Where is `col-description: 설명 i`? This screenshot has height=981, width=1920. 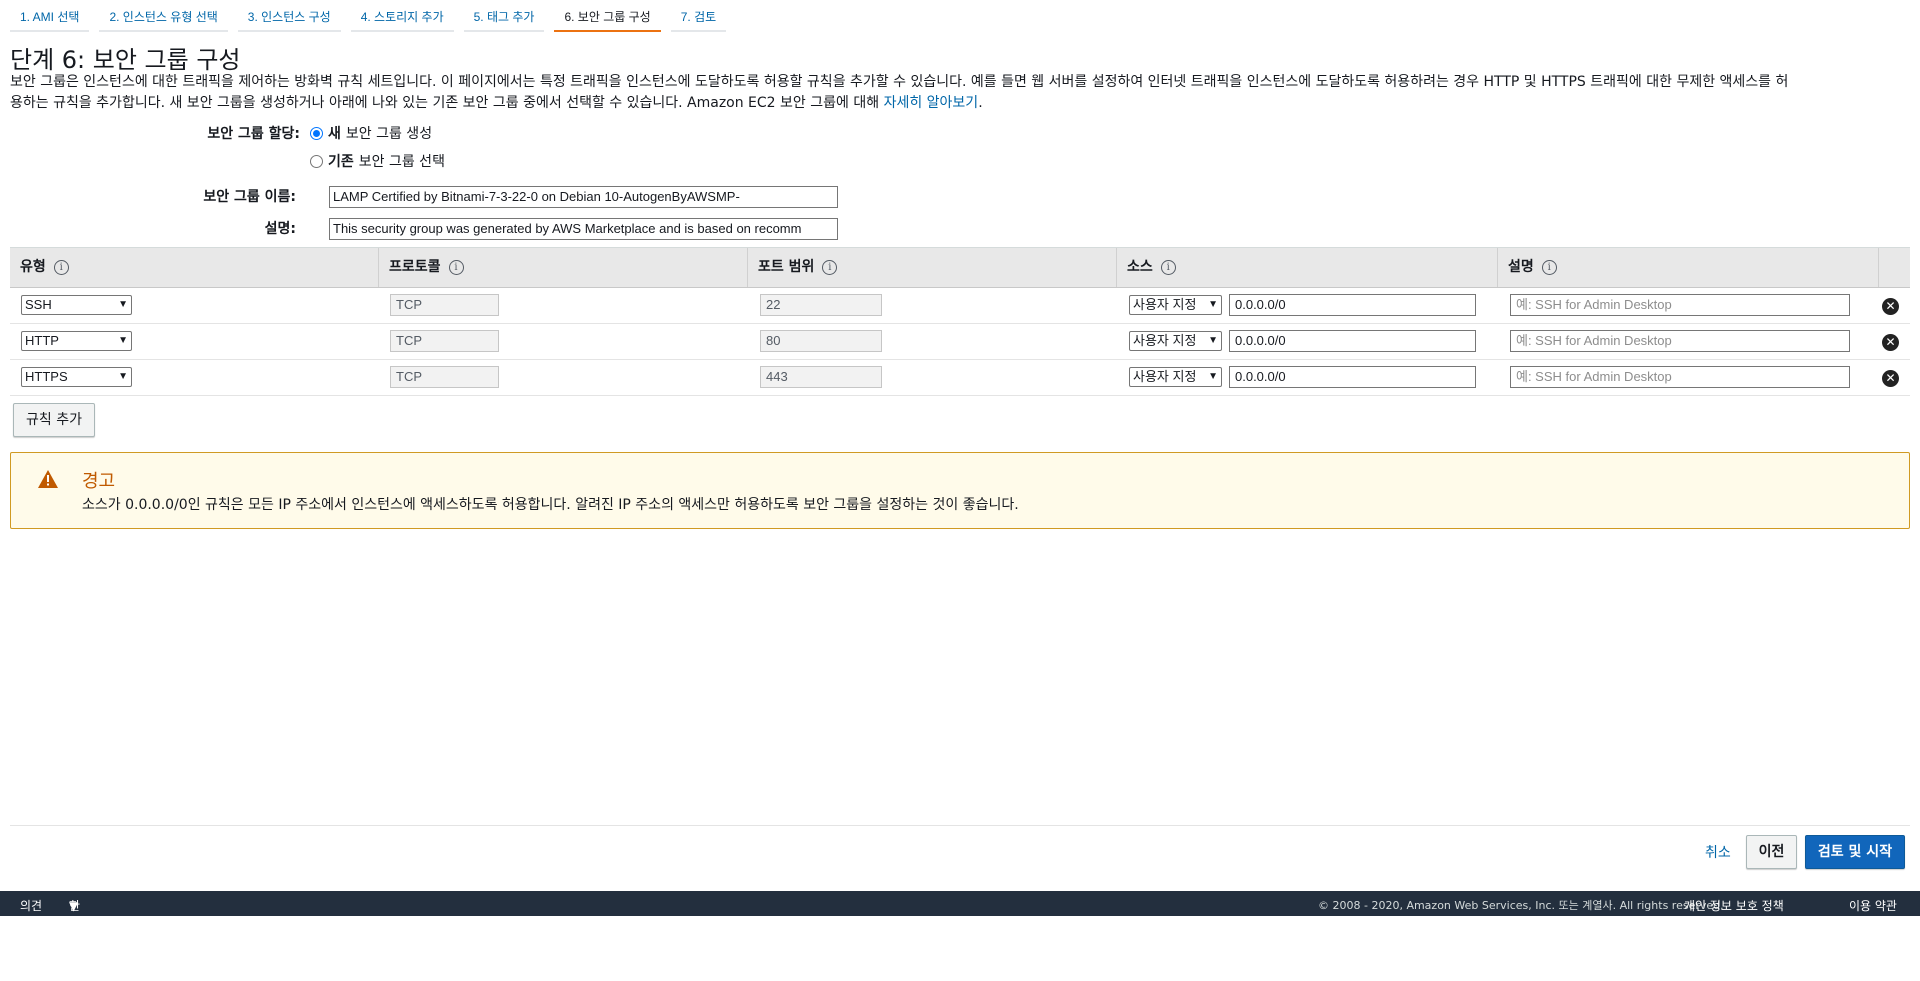
col-description: 설명 i is located at coordinates (1688, 267).